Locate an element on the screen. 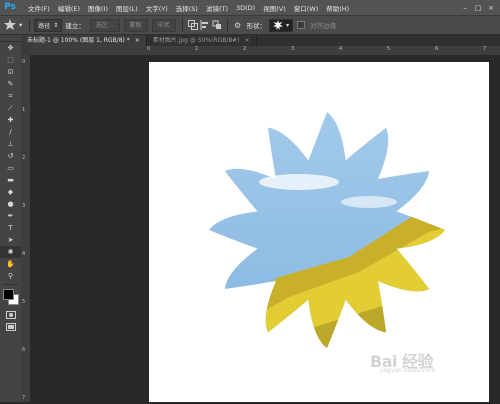  cloud is located at coordinates (299, 182).